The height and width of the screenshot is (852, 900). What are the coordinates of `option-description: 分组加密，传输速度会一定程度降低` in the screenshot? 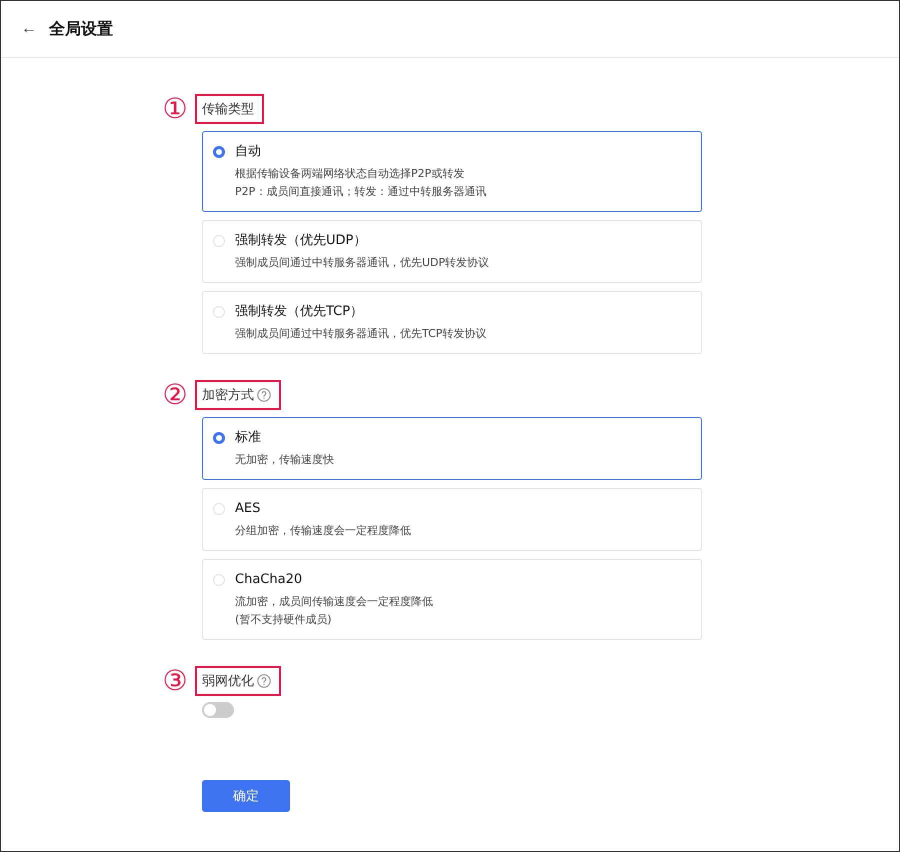 It's located at (323, 531).